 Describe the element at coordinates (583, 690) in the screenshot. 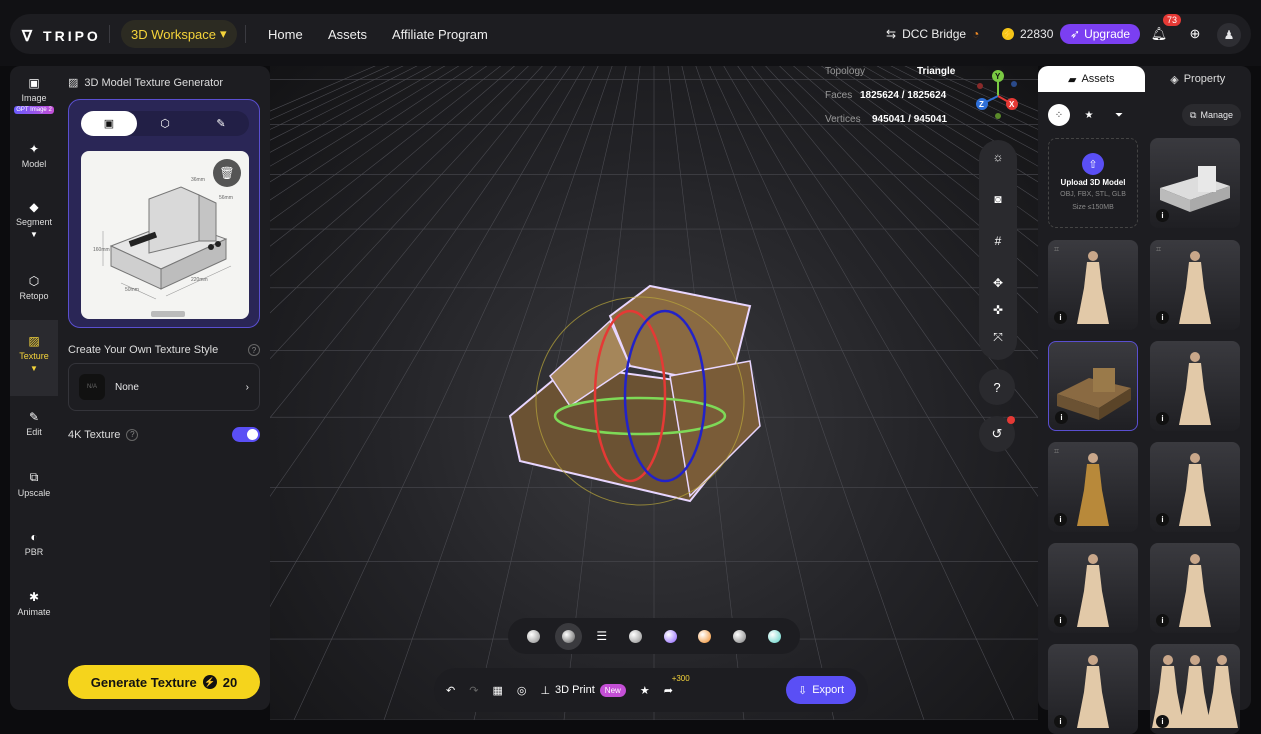

I see `3d-print-button: ⊥ 3D Print New` at that location.